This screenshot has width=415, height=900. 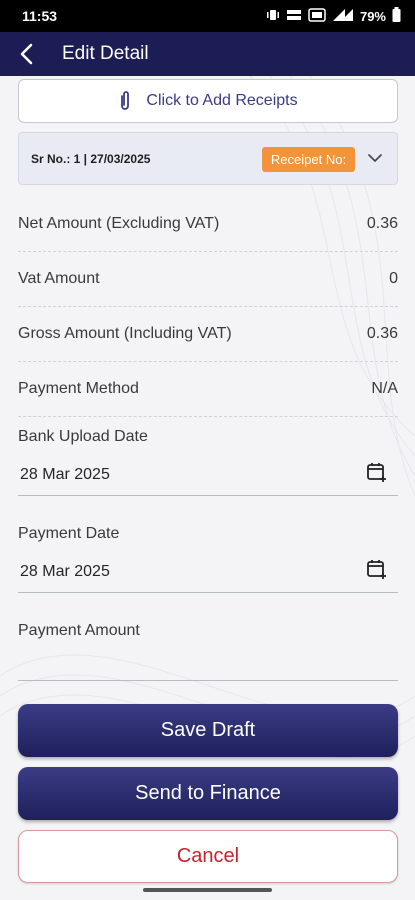 What do you see at coordinates (125, 333) in the screenshot?
I see `gross-amount-label: Gross Amount (Including VAT)` at bounding box center [125, 333].